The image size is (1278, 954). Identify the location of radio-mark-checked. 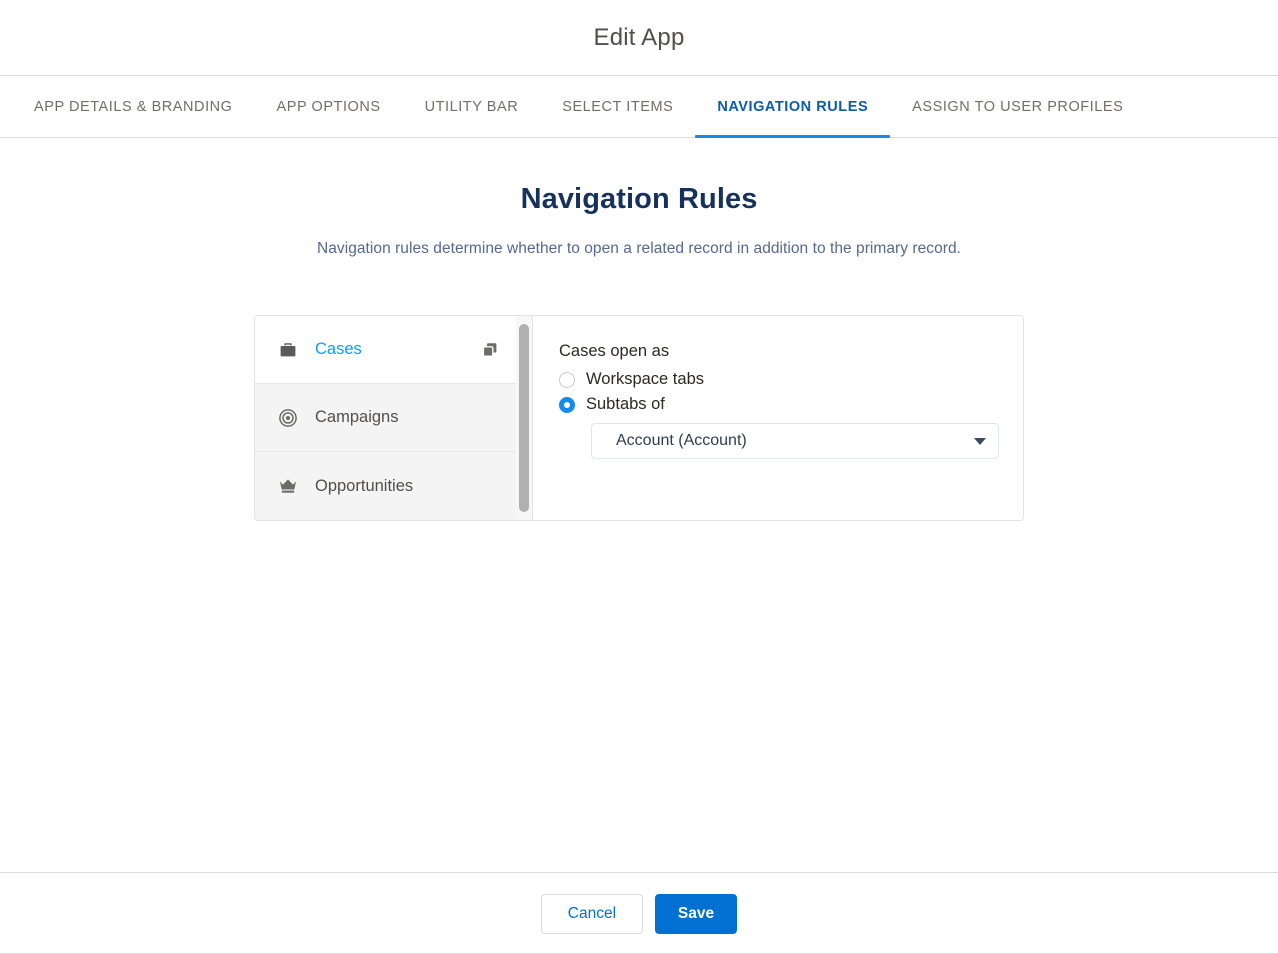
(567, 404).